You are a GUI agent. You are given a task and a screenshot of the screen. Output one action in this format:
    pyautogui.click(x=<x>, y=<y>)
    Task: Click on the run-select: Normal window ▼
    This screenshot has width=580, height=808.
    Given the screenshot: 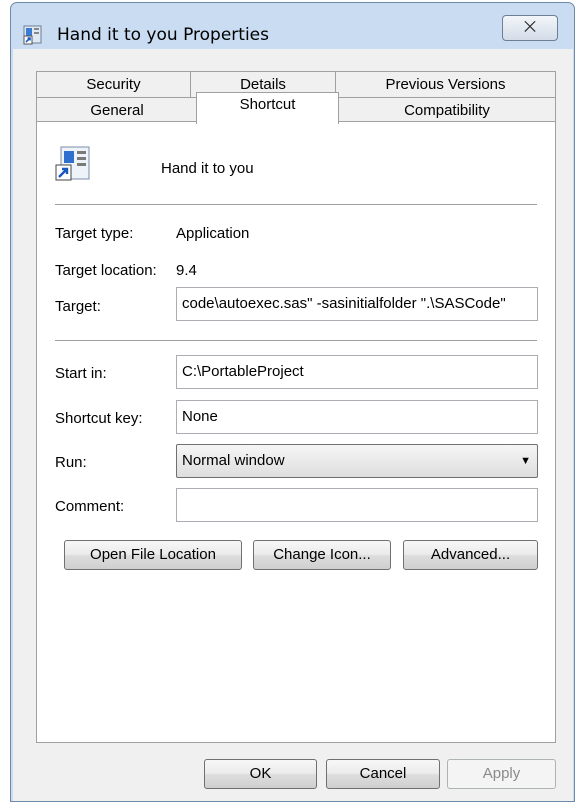 What is the action you would take?
    pyautogui.click(x=357, y=461)
    